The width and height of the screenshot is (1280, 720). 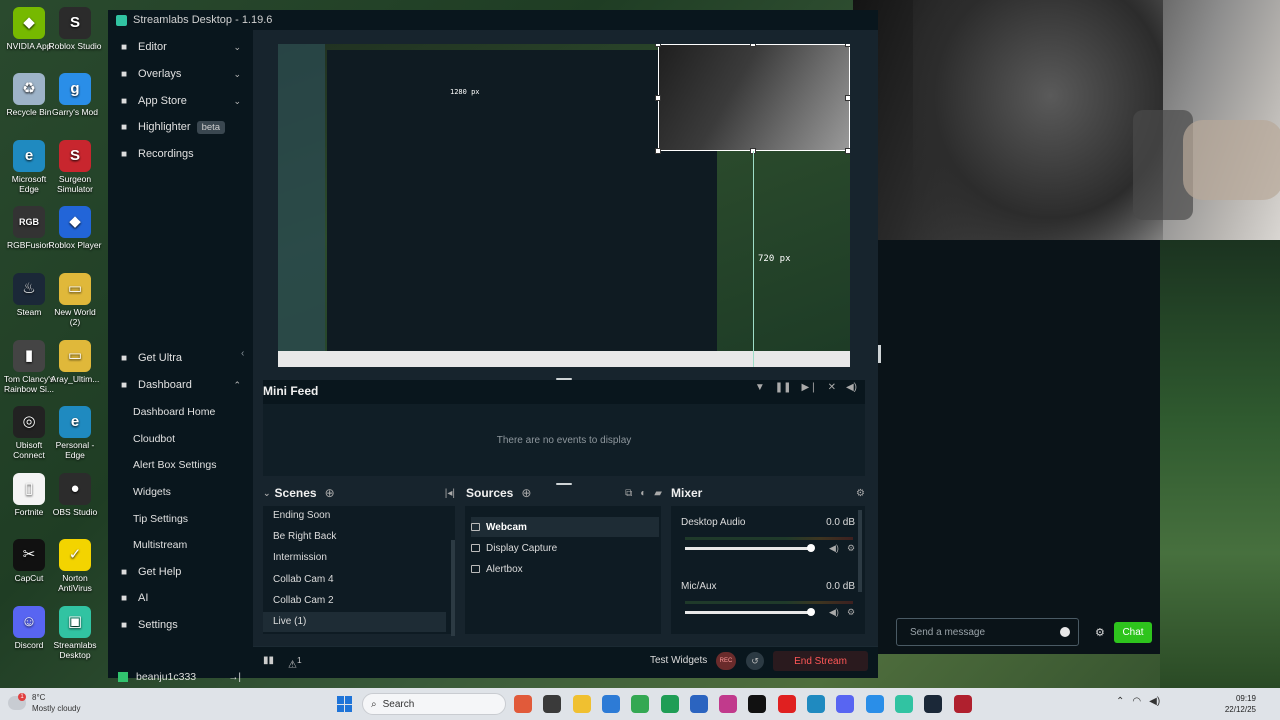 What do you see at coordinates (75, 433) in the screenshot?
I see `desktop-shortcut: e Personal - Edge` at bounding box center [75, 433].